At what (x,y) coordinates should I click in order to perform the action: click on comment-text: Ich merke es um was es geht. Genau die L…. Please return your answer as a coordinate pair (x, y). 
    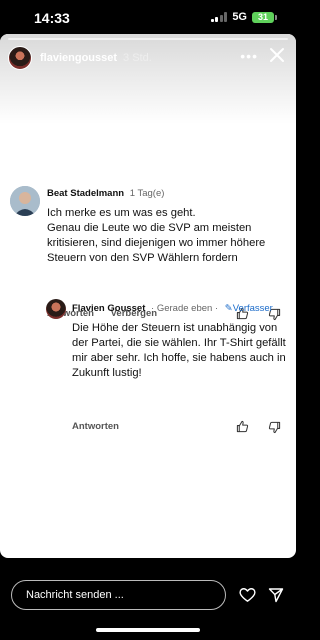
    Looking at the image, I should click on (156, 235).